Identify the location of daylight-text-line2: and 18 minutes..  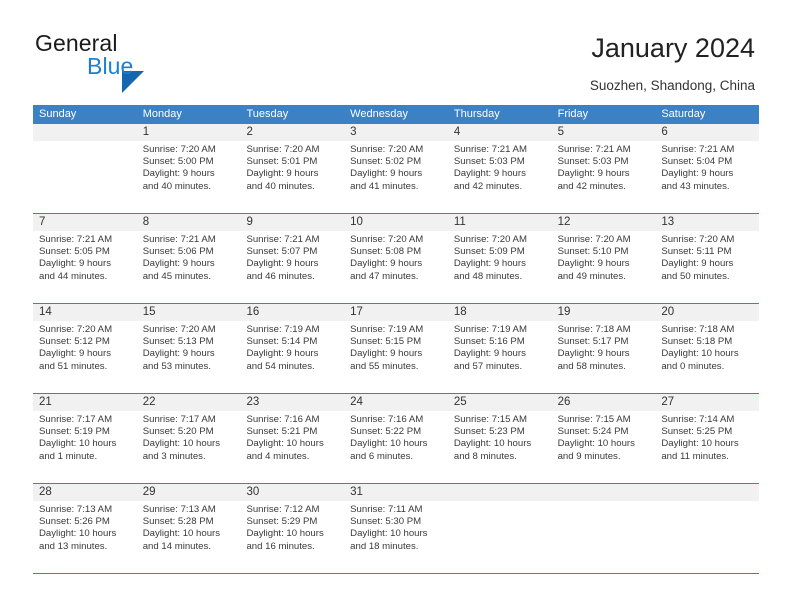
(384, 546).